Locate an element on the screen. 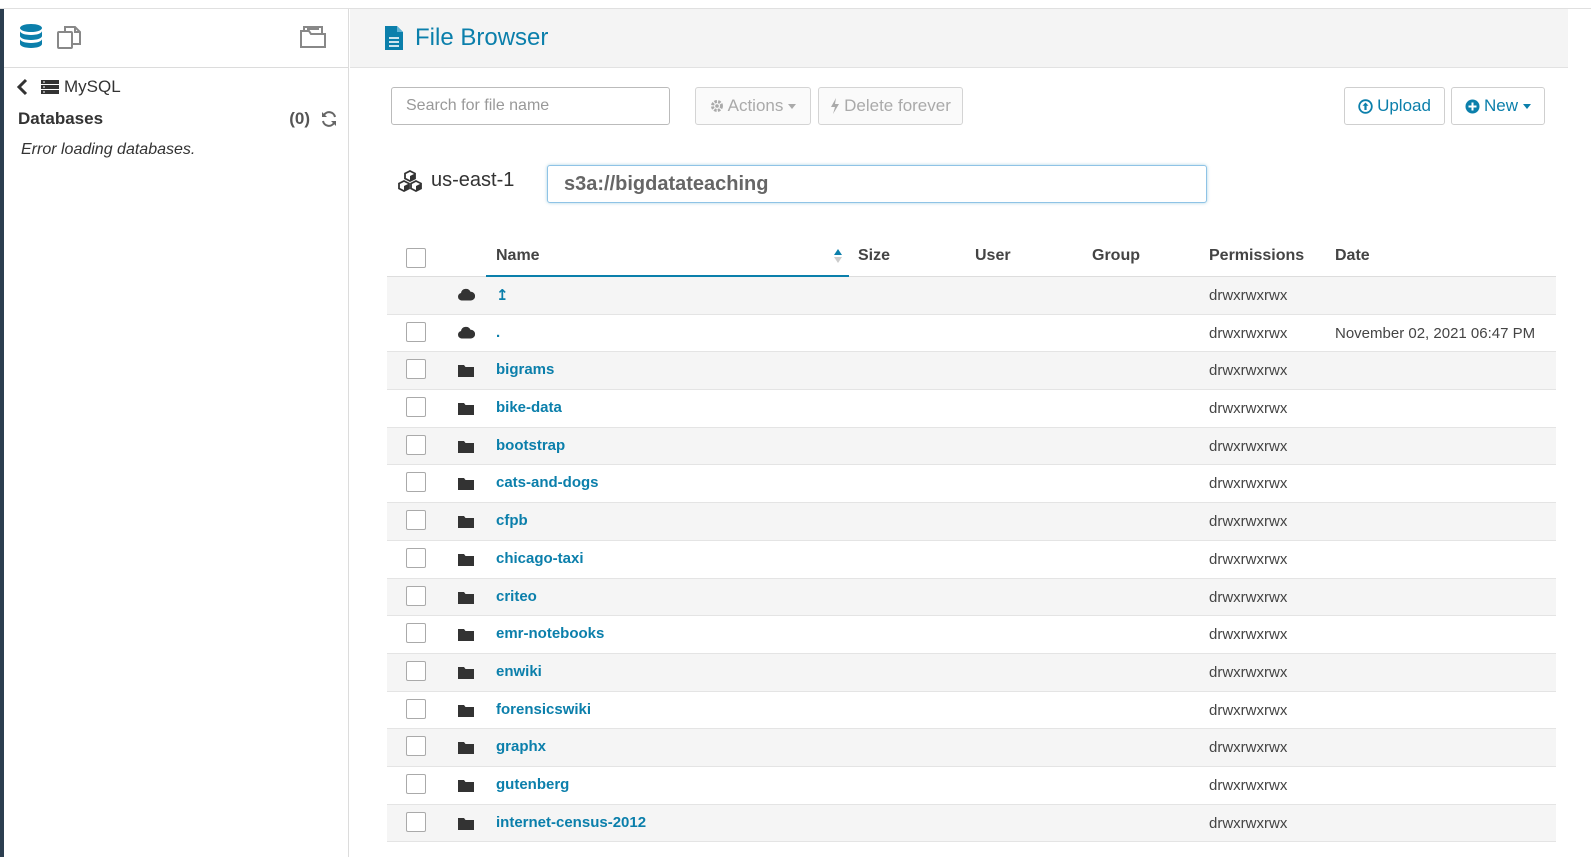 This screenshot has height=857, width=1591. column-permissions: Permissions is located at coordinates (1256, 256).